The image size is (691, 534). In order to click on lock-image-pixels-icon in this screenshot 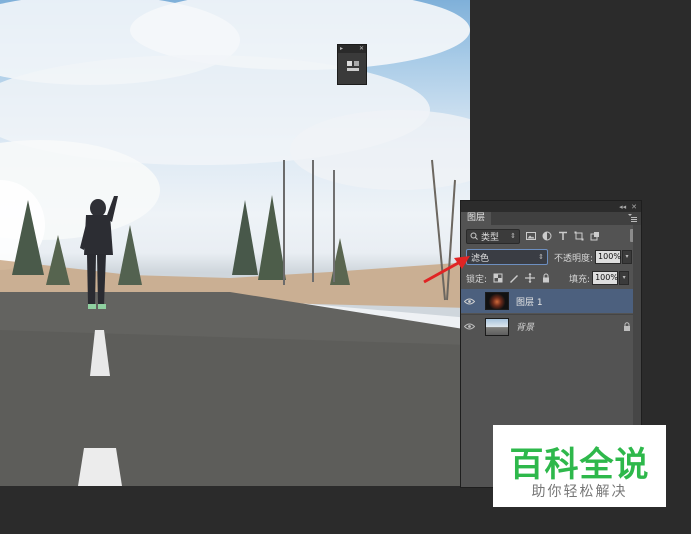, I will do `click(514, 278)`.